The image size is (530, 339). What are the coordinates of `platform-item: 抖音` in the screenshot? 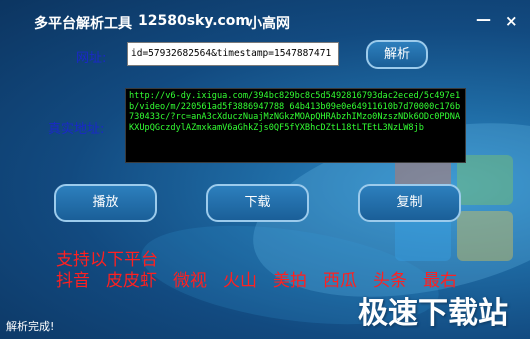 It's located at (73, 281).